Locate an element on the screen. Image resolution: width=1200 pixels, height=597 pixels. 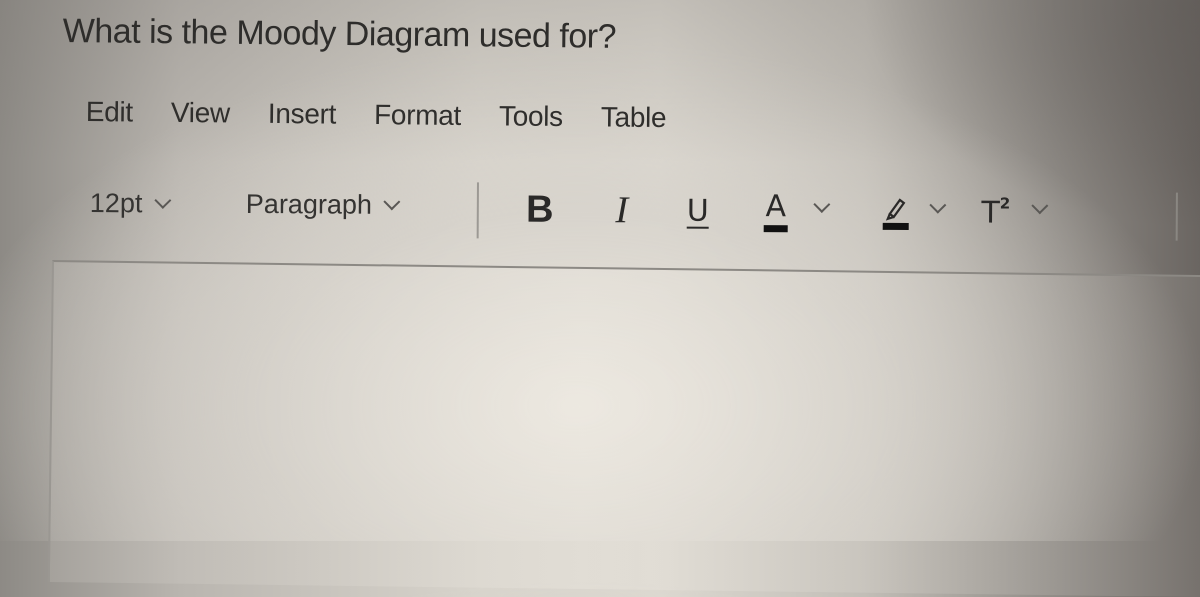
menu-tools: Tools is located at coordinates (531, 116).